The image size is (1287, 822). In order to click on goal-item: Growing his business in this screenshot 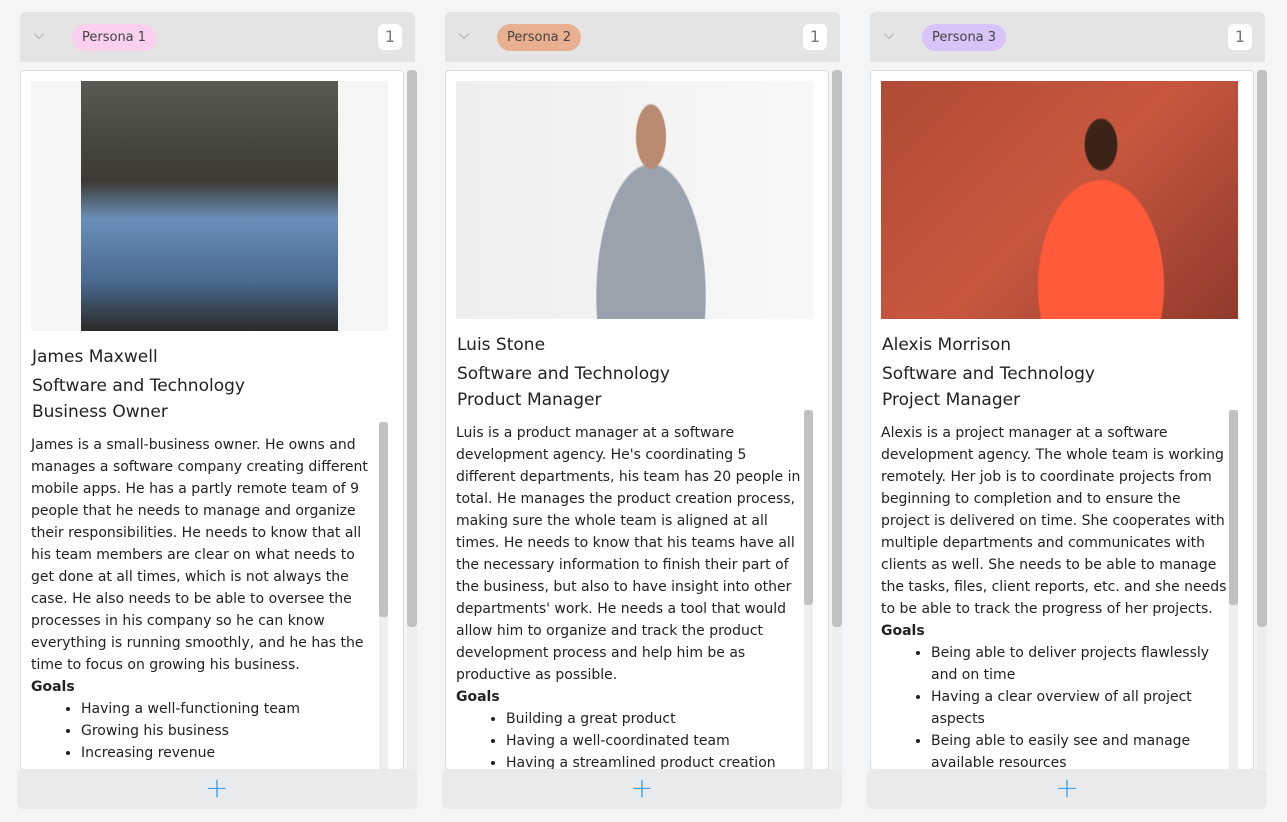, I will do `click(231, 731)`.